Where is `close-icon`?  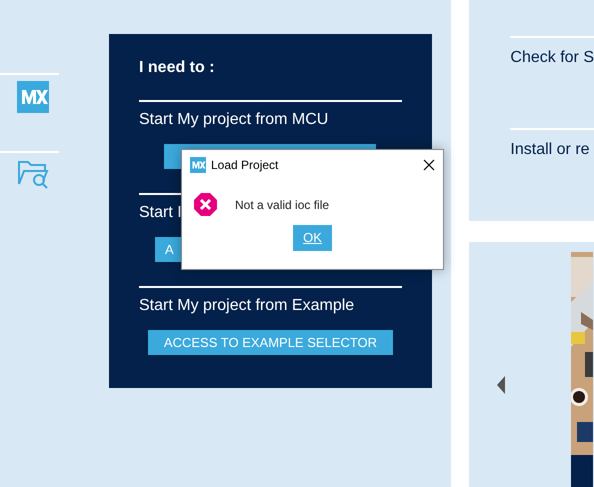 close-icon is located at coordinates (429, 165).